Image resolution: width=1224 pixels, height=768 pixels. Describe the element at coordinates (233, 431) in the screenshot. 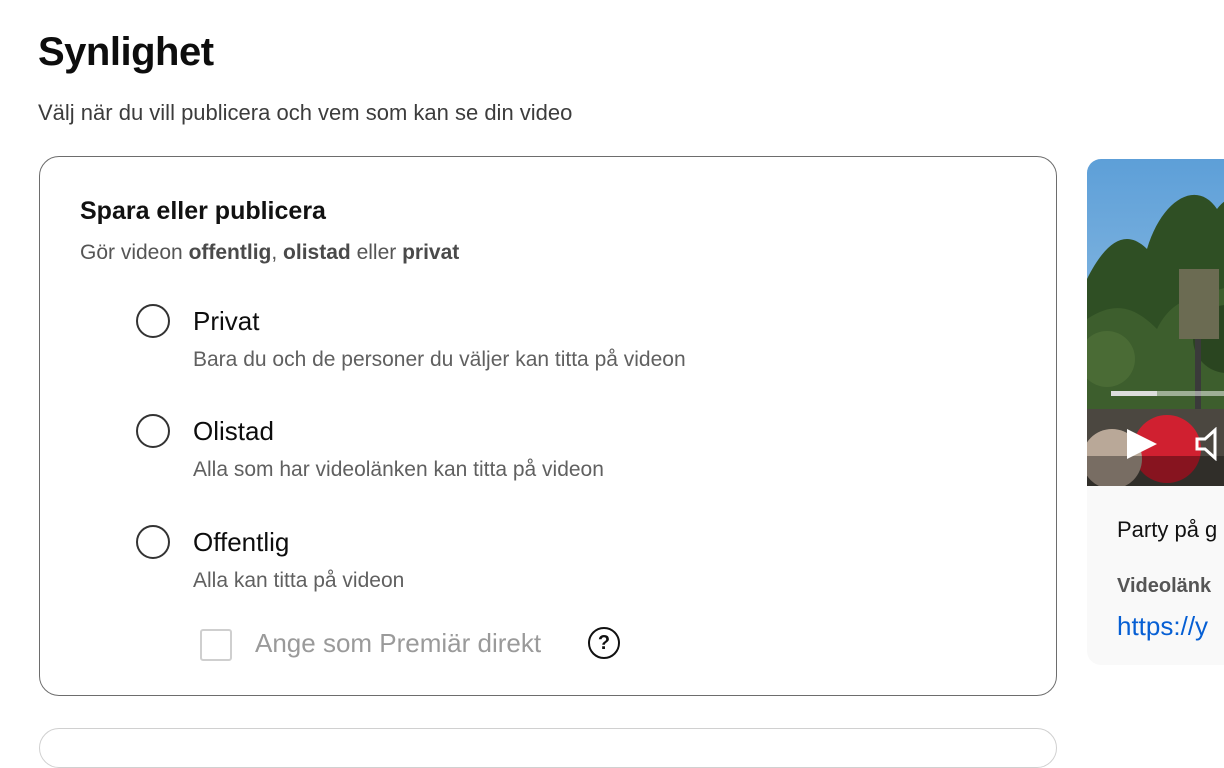

I see `option-unlisted-label: Olistad` at that location.